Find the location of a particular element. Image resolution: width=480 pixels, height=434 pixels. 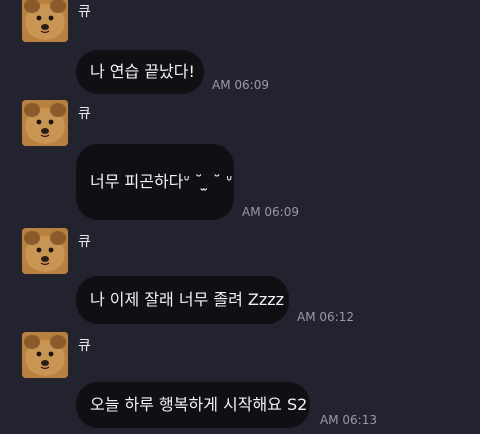

message-bubble: 나 이제 잘래 너무 졸려 Zzzz is located at coordinates (182, 300).